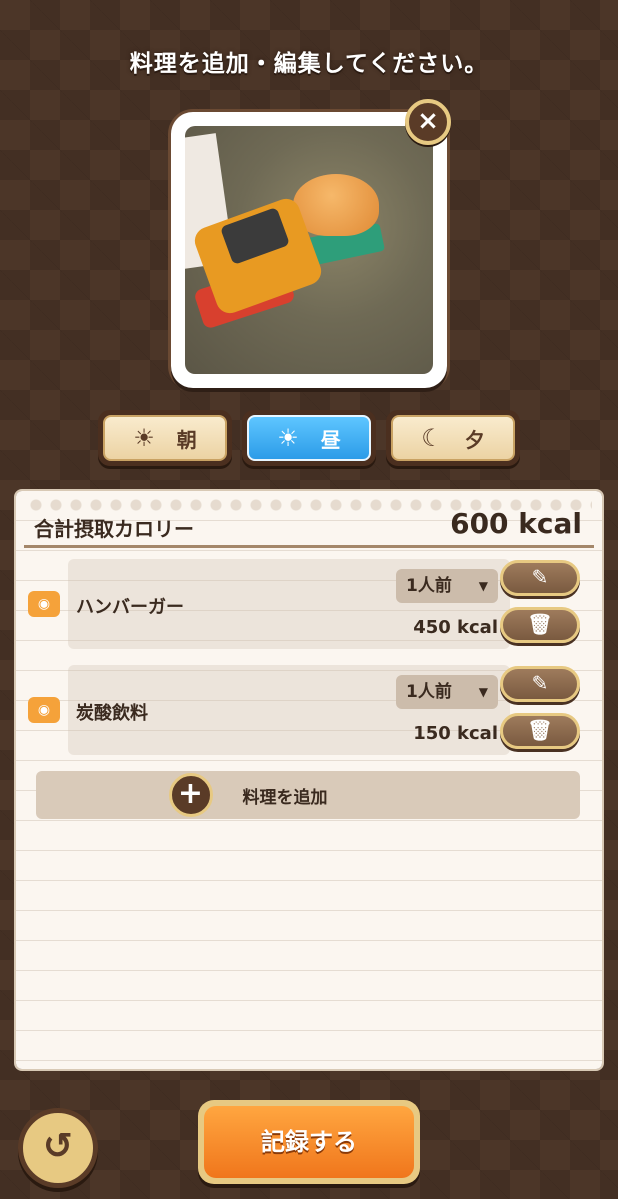 Image resolution: width=618 pixels, height=1199 pixels. I want to click on item-name: ハンバーガー, so click(130, 607).